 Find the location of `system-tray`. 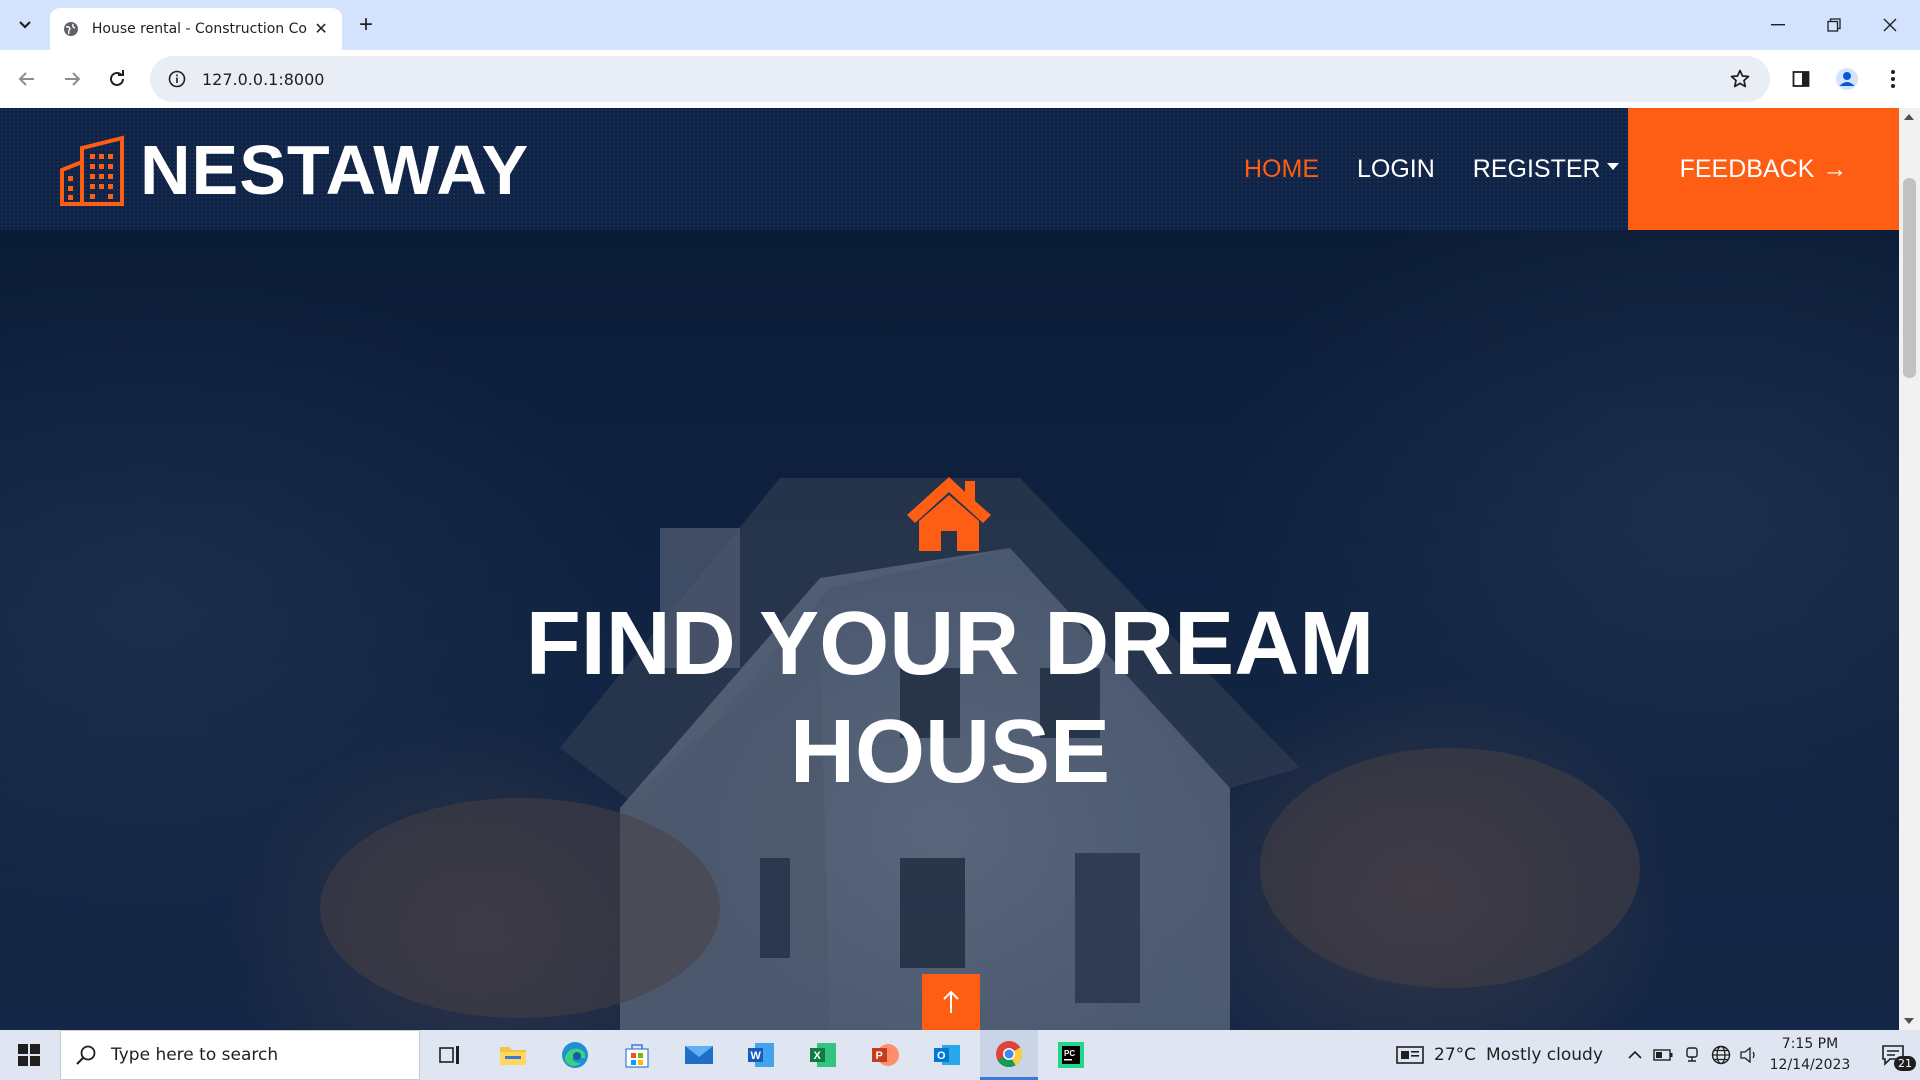

system-tray is located at coordinates (1692, 1055).